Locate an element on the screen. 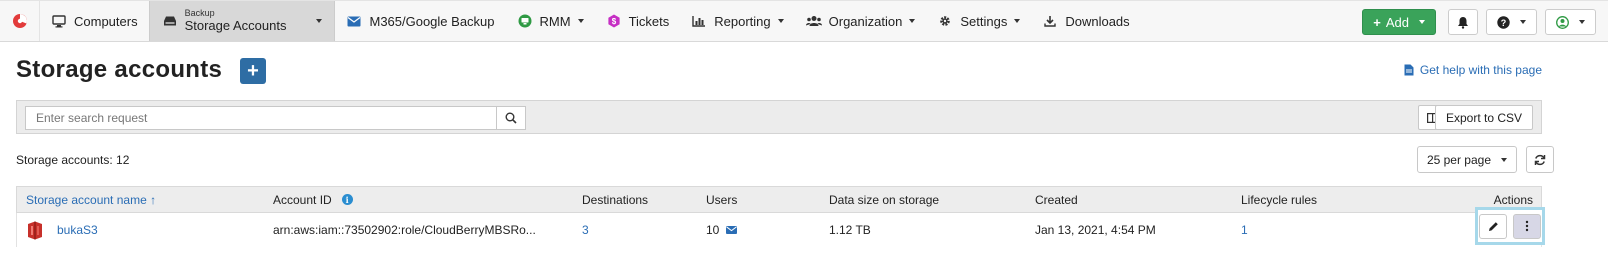 This screenshot has height=254, width=1608. column-header-account-id-label: Account ID is located at coordinates (302, 199).